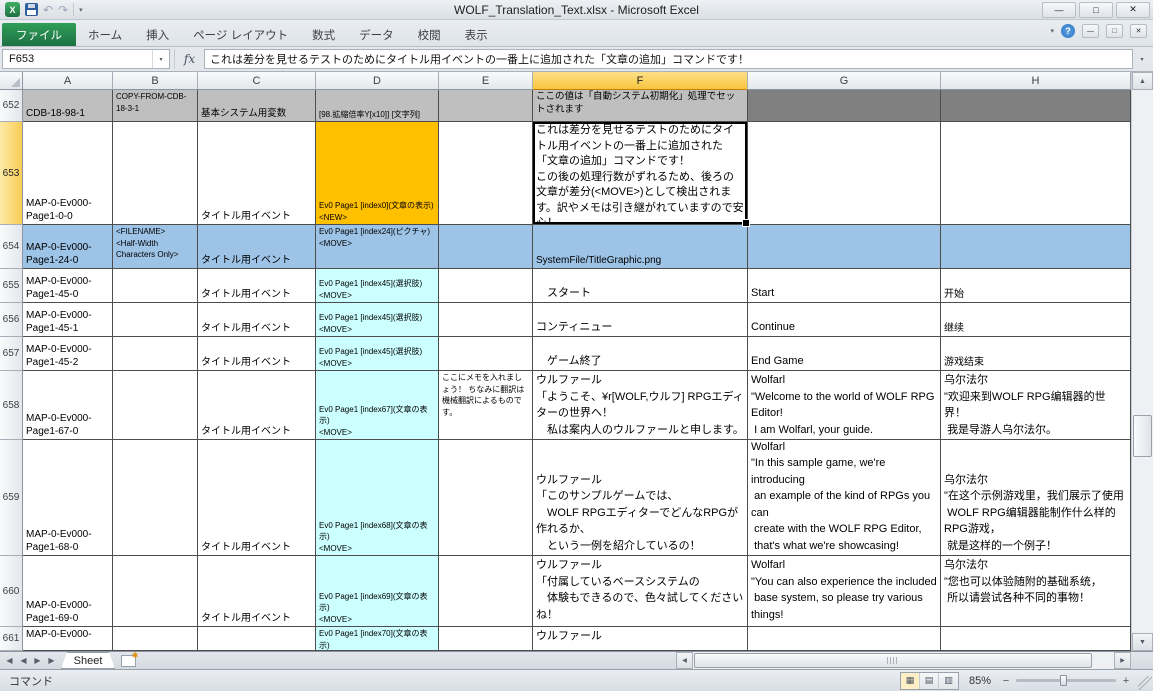 The image size is (1153, 691). What do you see at coordinates (486, 173) in the screenshot?
I see `cell-E653` at bounding box center [486, 173].